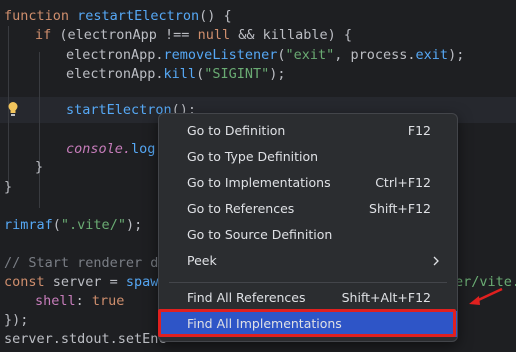 The image size is (516, 352). Describe the element at coordinates (308, 298) in the screenshot. I see `menu-item-find-all-references: Find All References Shift+Alt+F12` at that location.